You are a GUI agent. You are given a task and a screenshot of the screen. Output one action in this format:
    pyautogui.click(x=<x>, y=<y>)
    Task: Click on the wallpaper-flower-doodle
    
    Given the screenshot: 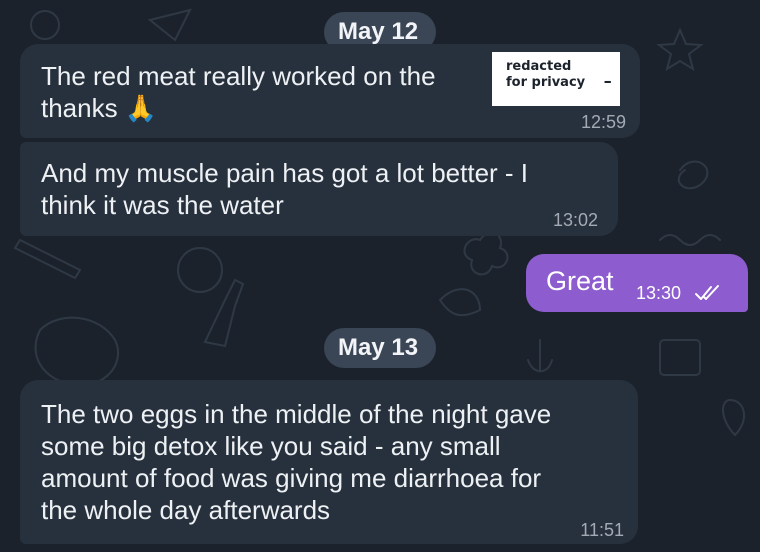 What is the action you would take?
    pyautogui.click(x=486, y=253)
    